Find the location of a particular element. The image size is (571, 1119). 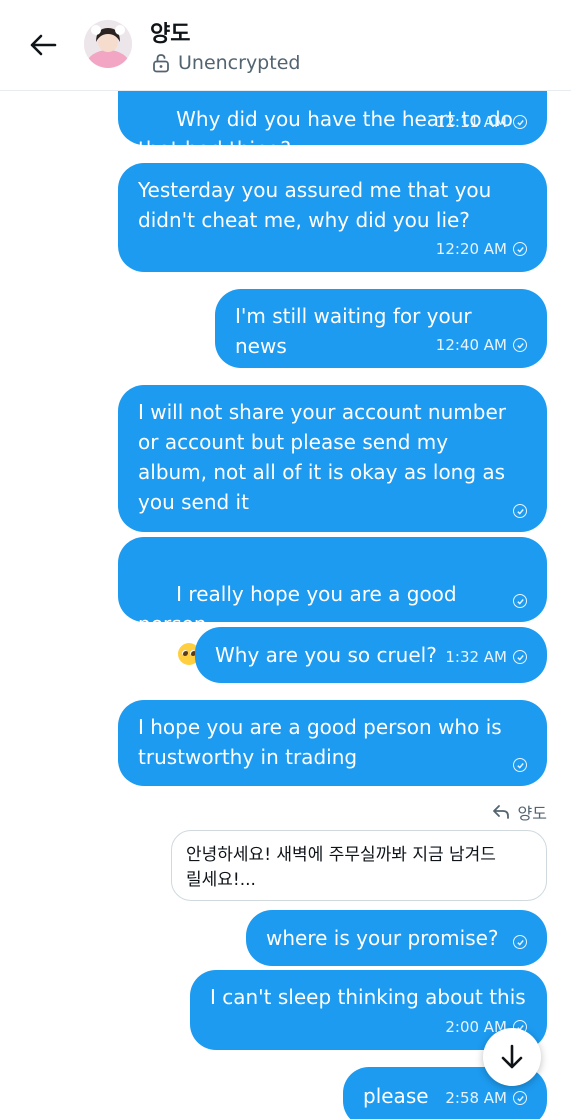

message-meta: 2:58 AM is located at coordinates (486, 1098).